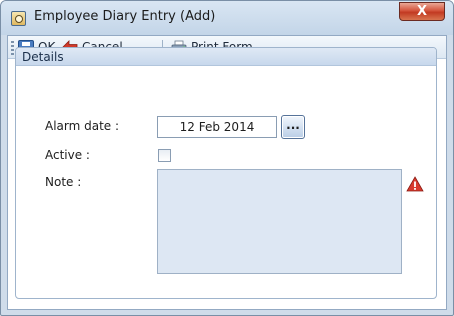 The height and width of the screenshot is (316, 454). I want to click on warning-icon, so click(415, 184).